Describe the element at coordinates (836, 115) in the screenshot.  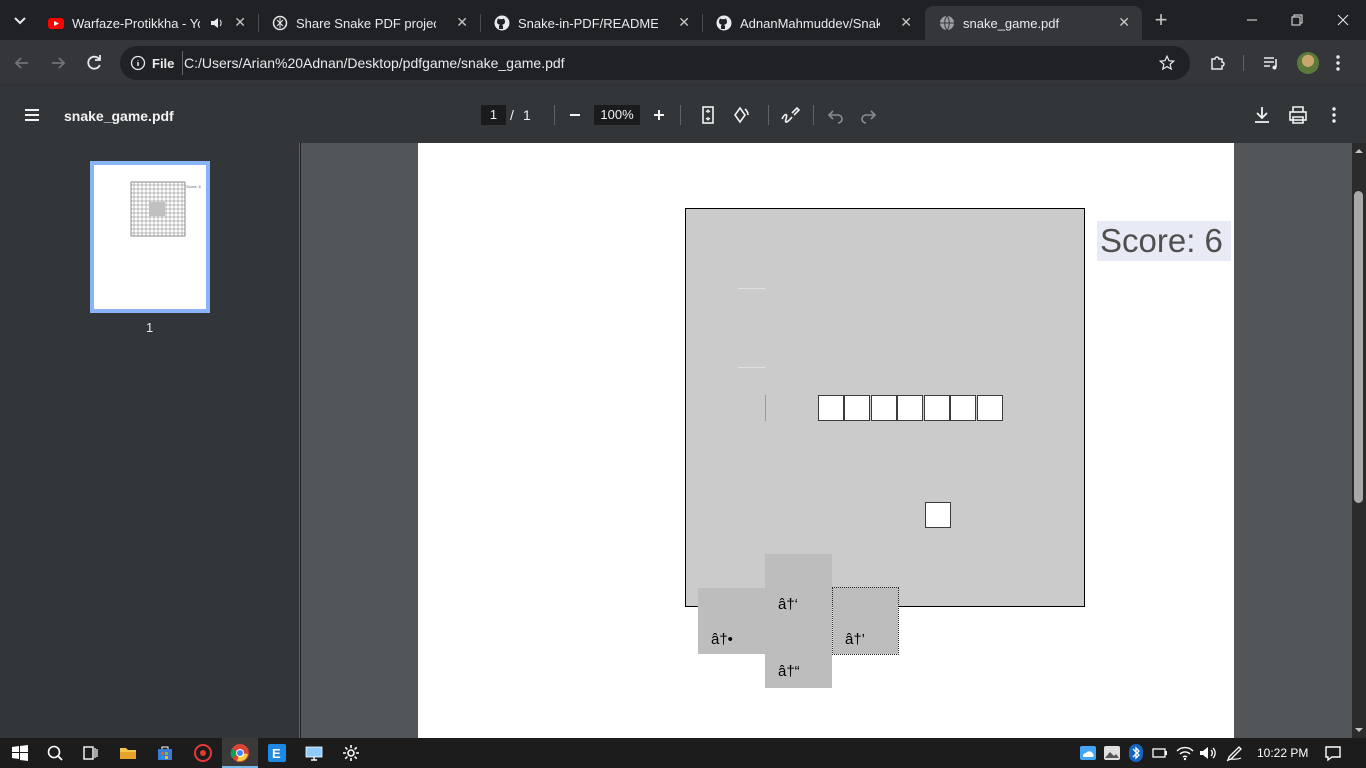
I see `undo-button` at that location.